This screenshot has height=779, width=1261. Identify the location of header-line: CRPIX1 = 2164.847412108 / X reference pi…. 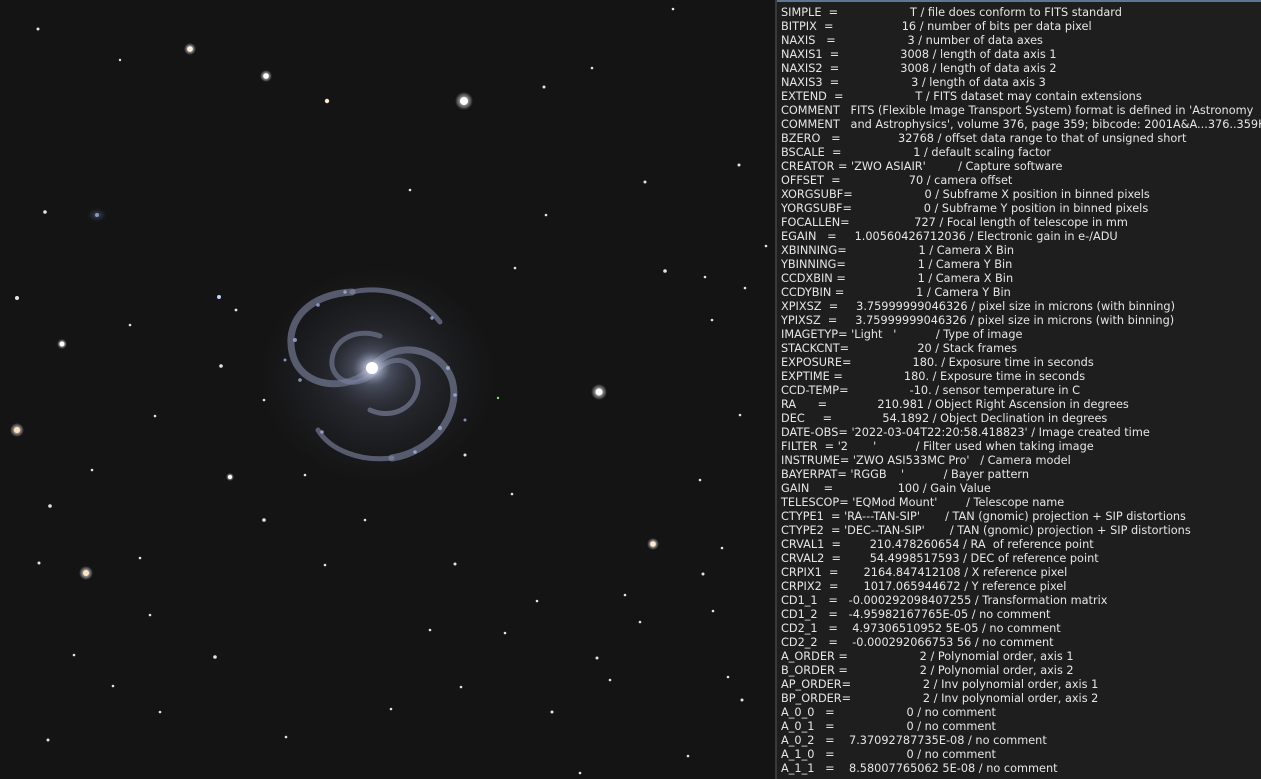
(924, 572).